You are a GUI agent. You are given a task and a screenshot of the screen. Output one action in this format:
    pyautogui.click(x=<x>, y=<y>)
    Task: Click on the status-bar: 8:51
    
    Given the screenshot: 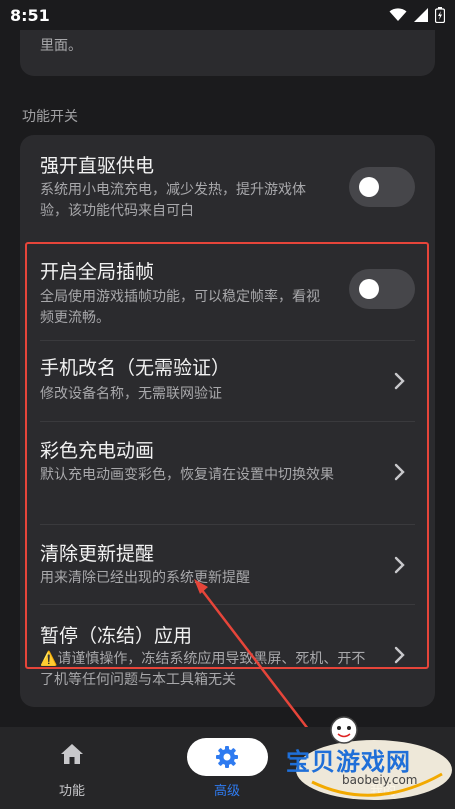 What is the action you would take?
    pyautogui.click(x=227, y=15)
    